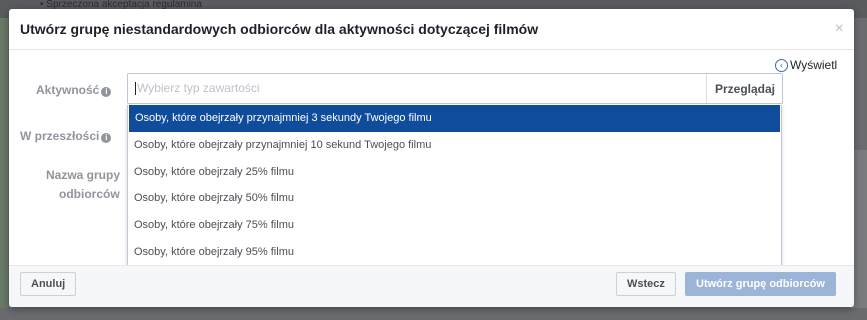 This screenshot has height=320, width=867. I want to click on content-type-input: Wybierz typ zawartości, so click(197, 88).